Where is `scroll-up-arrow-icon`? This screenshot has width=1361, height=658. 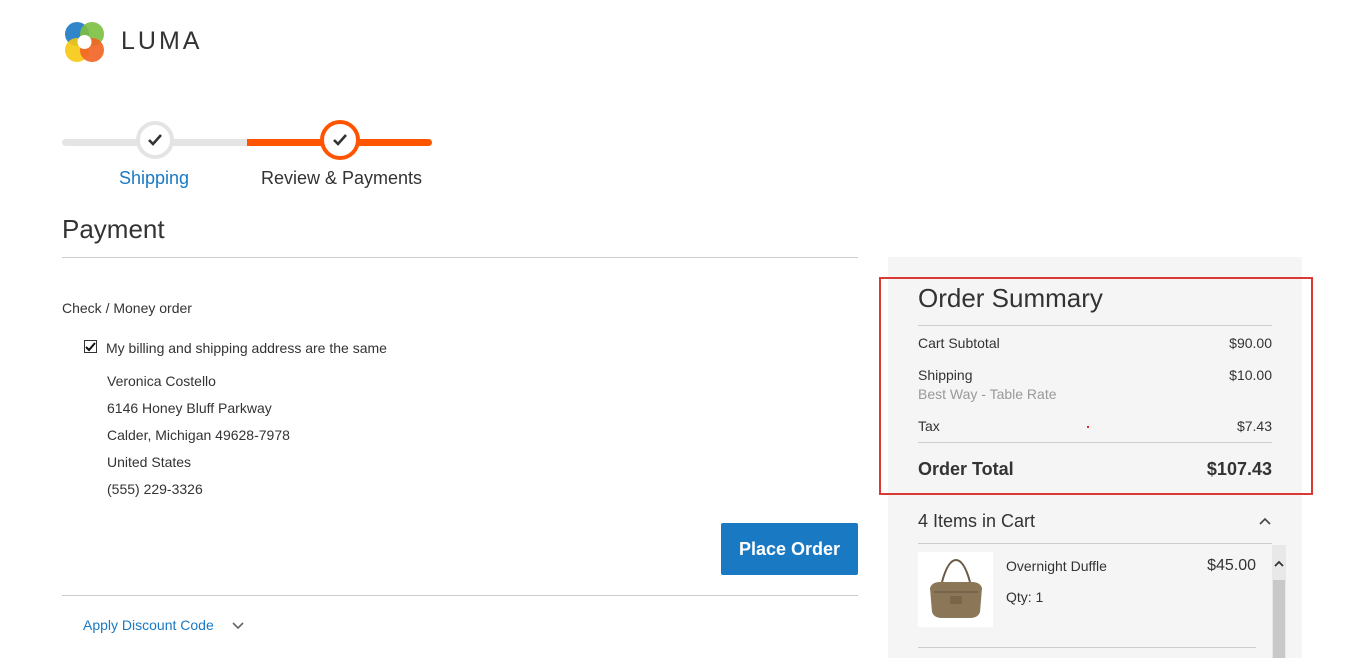 scroll-up-arrow-icon is located at coordinates (1279, 564).